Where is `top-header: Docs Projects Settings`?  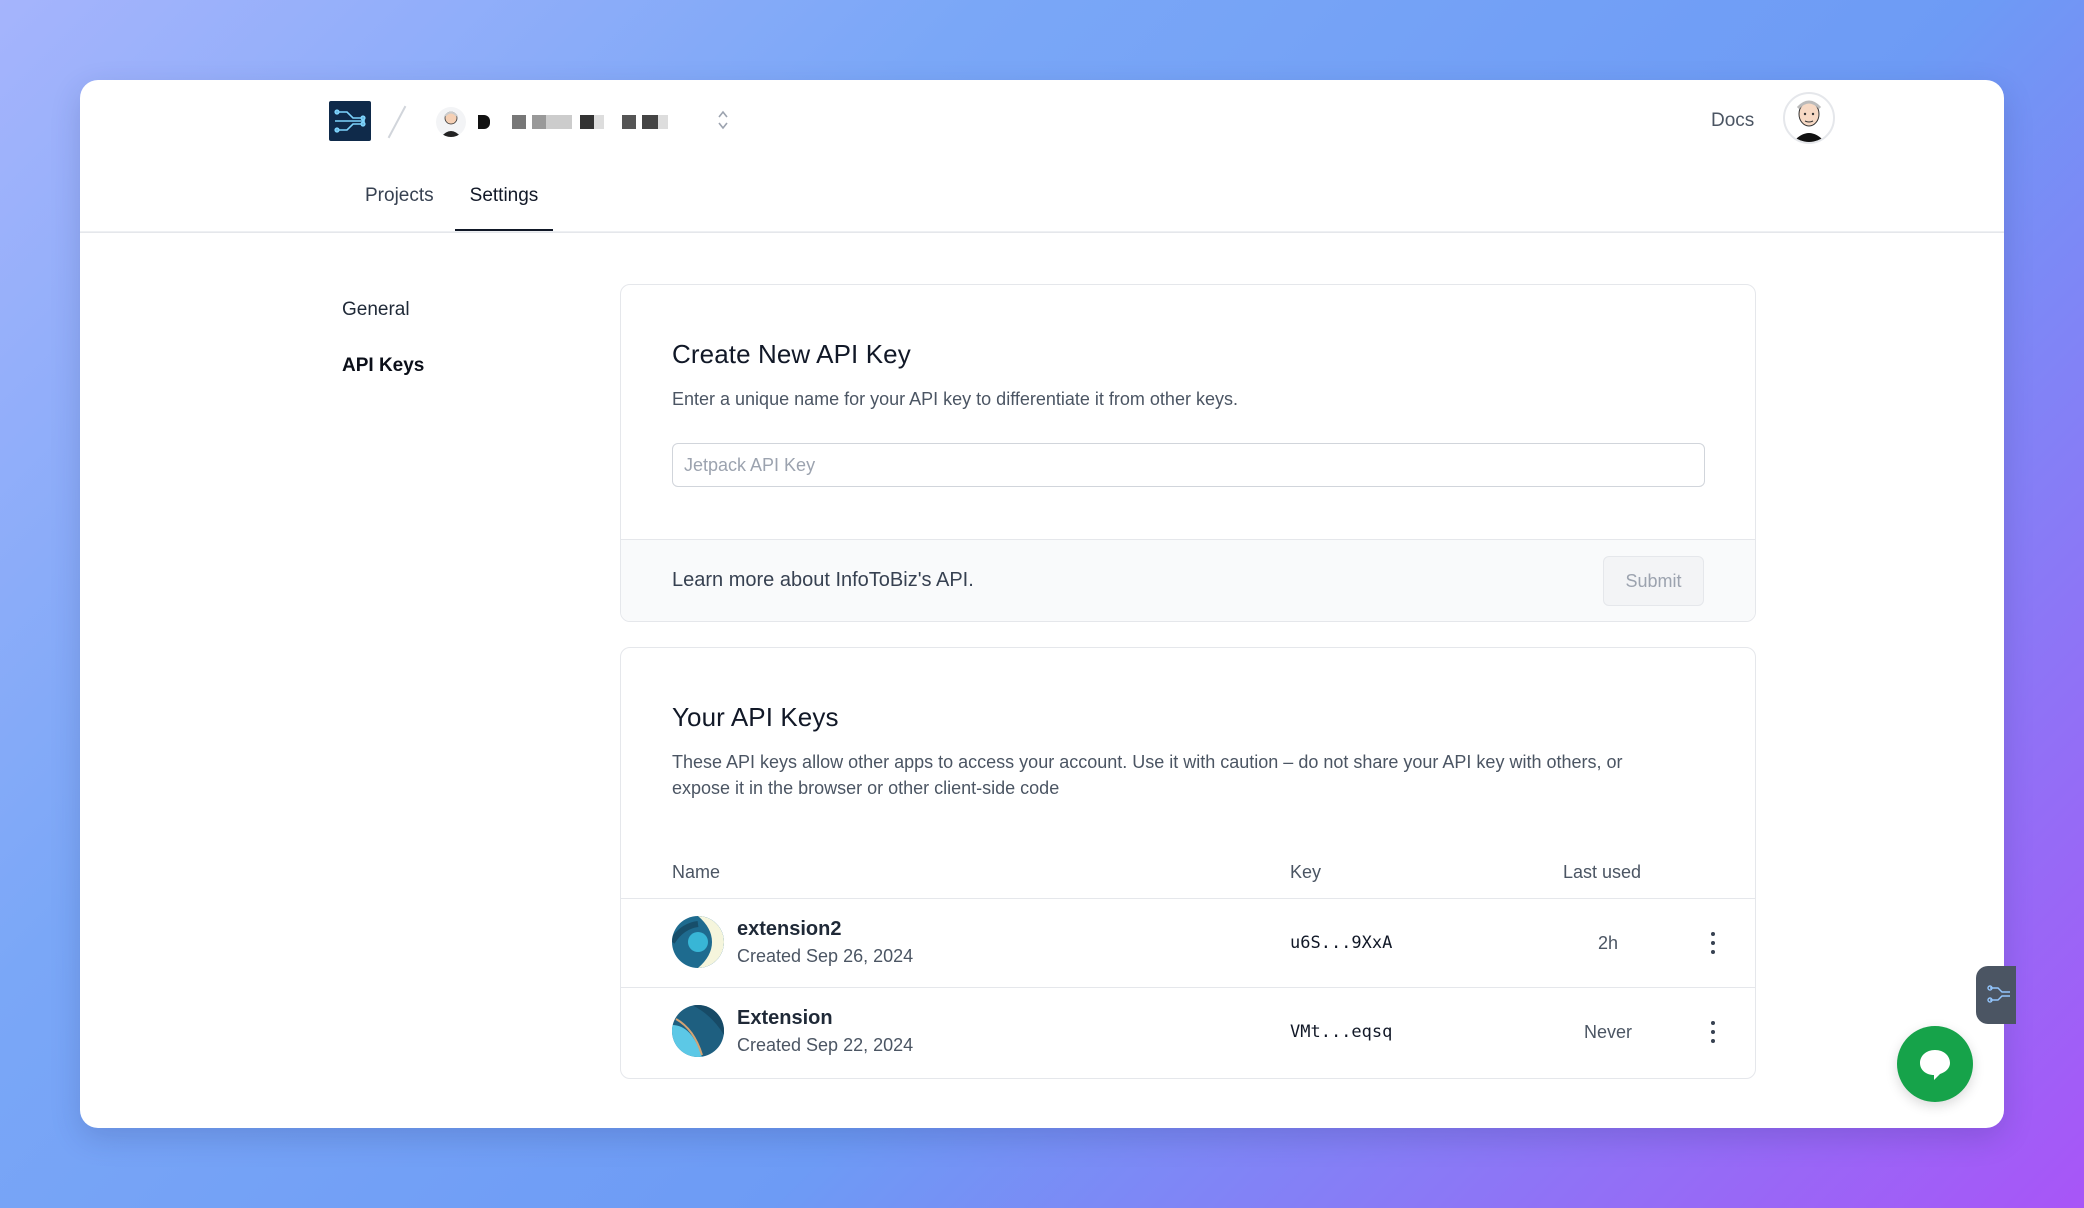 top-header: Docs Projects Settings is located at coordinates (1042, 156).